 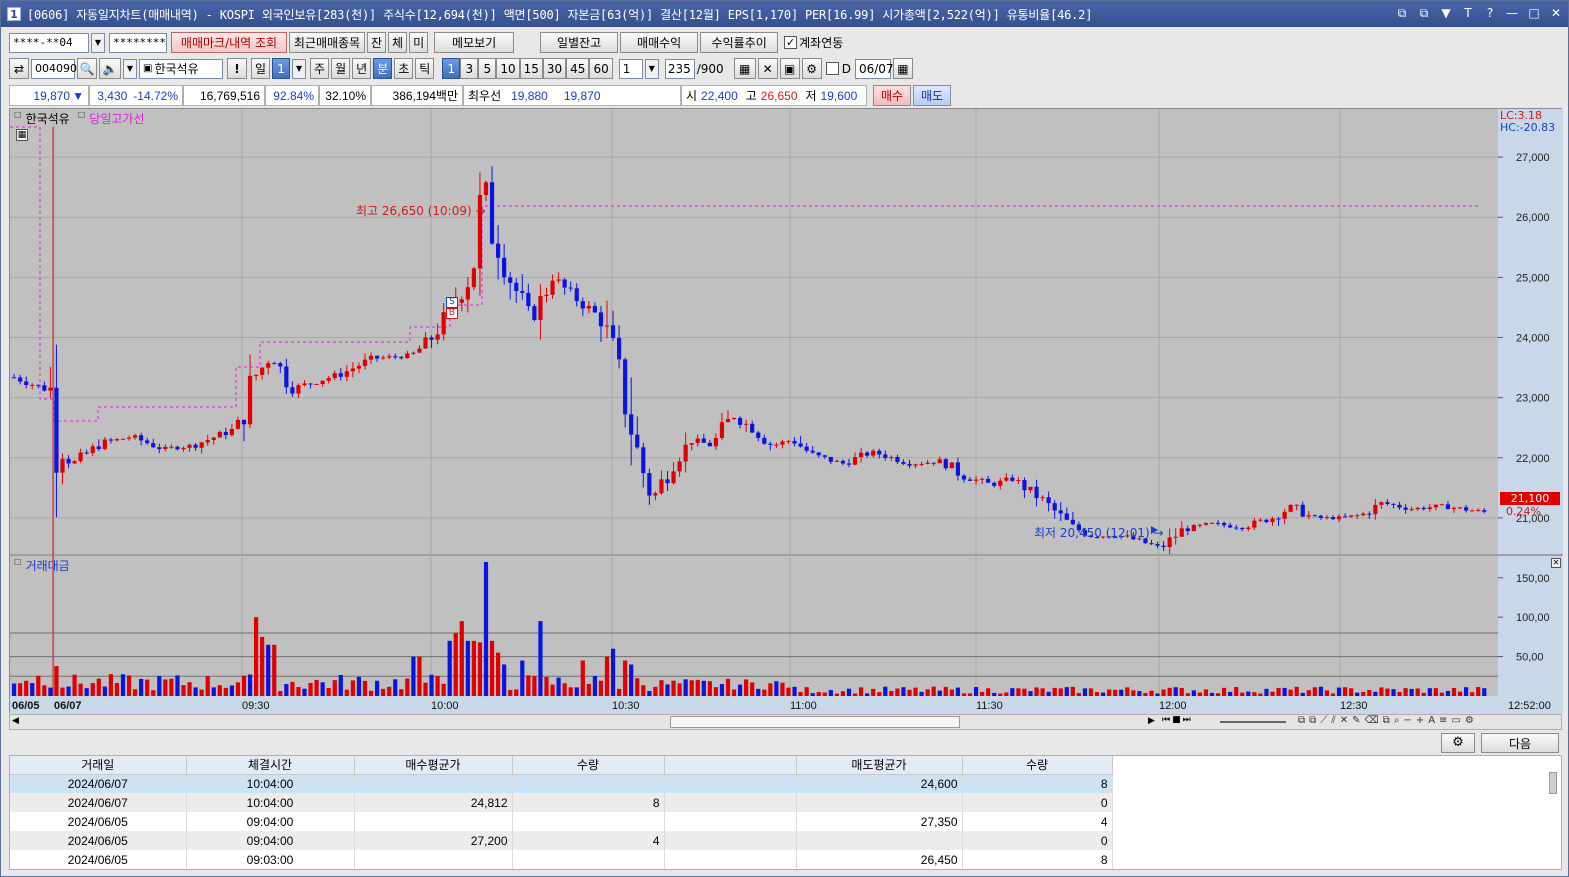 What do you see at coordinates (1372, 720) in the screenshot?
I see `eraser-icon: ⌫` at bounding box center [1372, 720].